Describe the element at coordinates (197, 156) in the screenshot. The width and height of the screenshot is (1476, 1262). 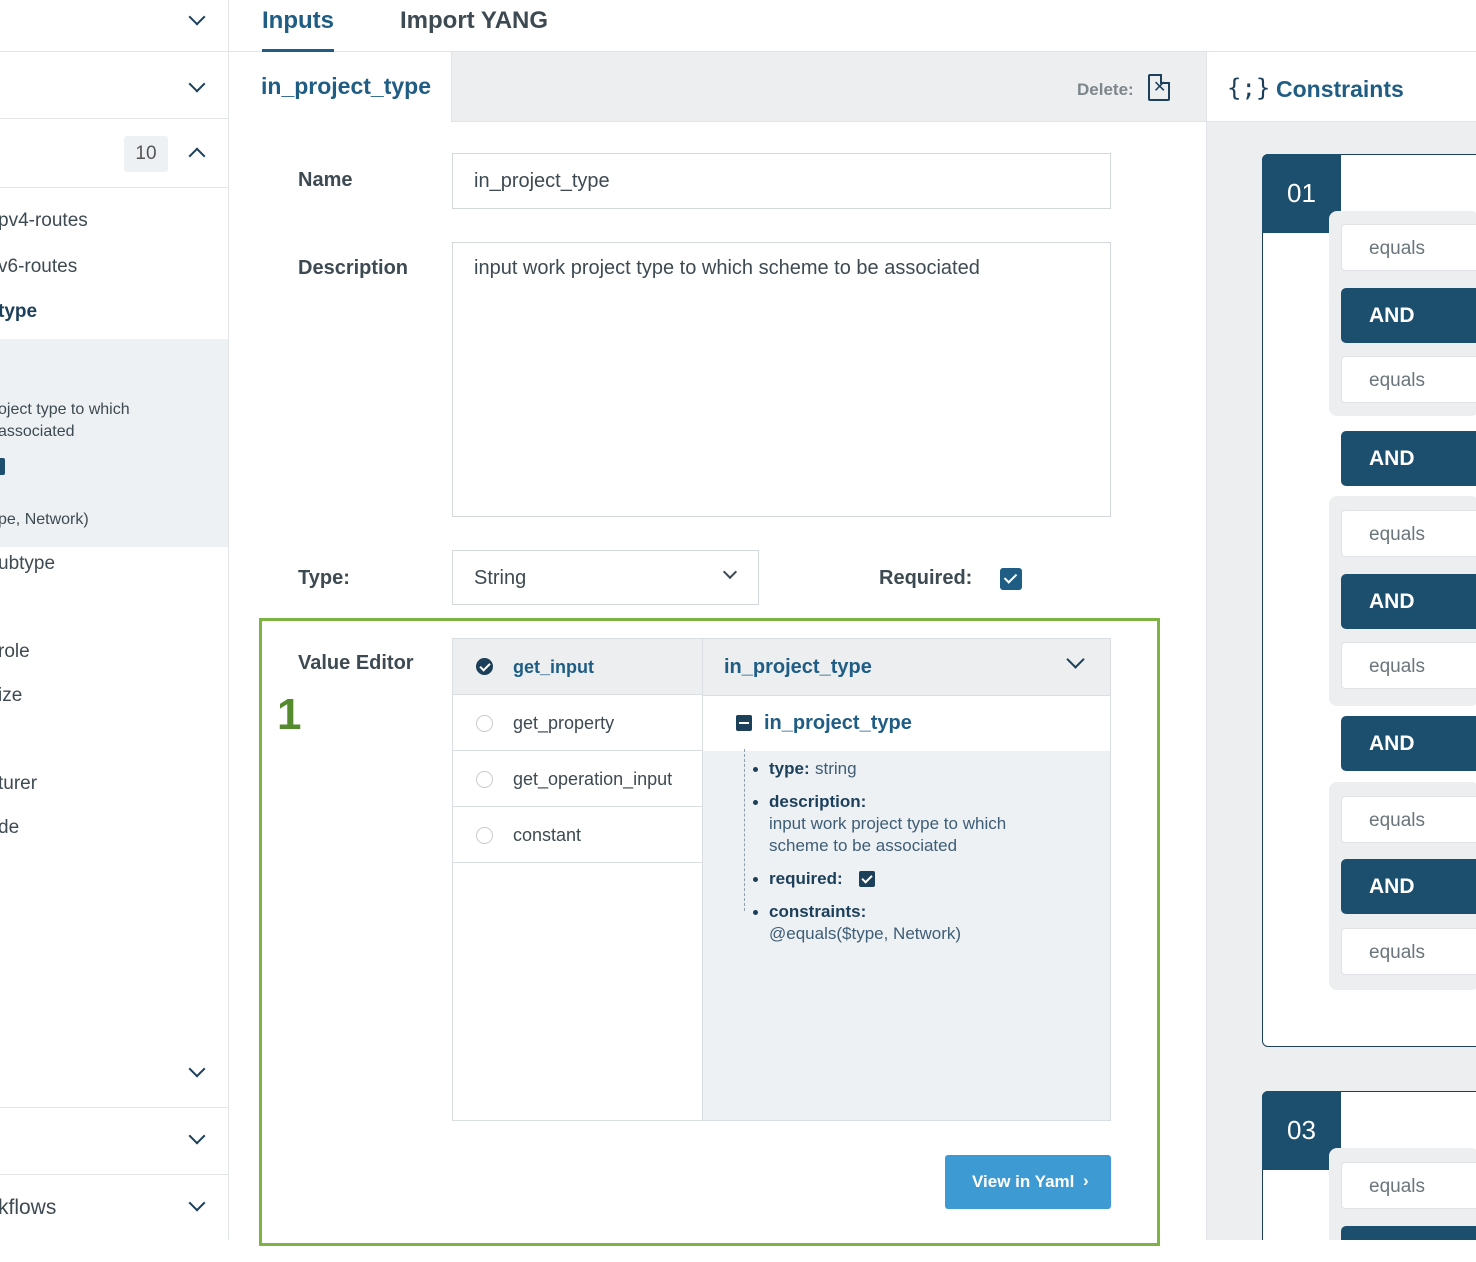
I see `chevron-up-icon` at that location.